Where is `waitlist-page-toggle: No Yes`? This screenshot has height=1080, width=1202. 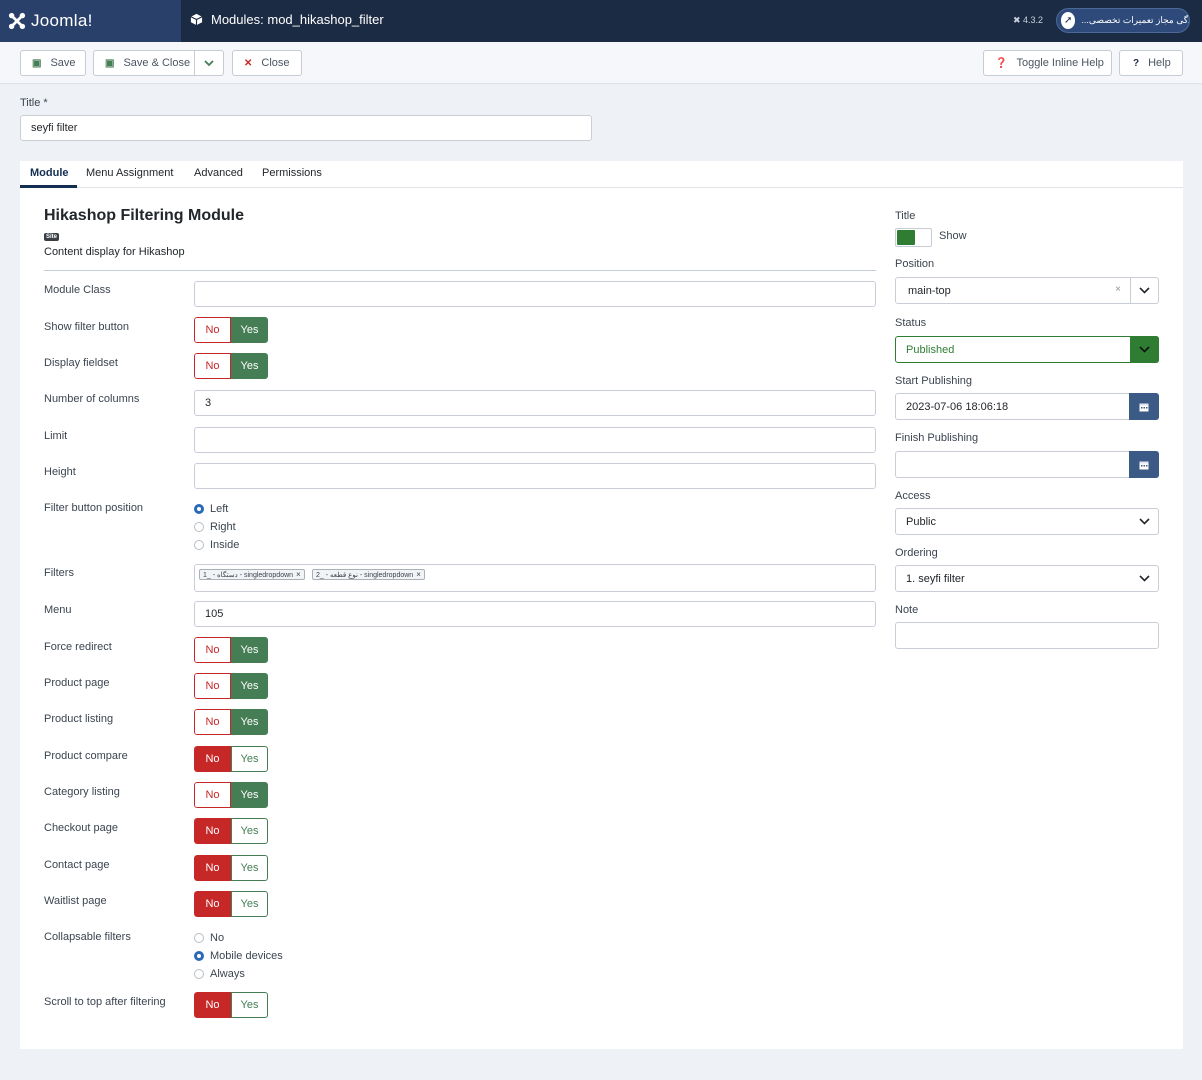
waitlist-page-toggle: No Yes is located at coordinates (231, 904).